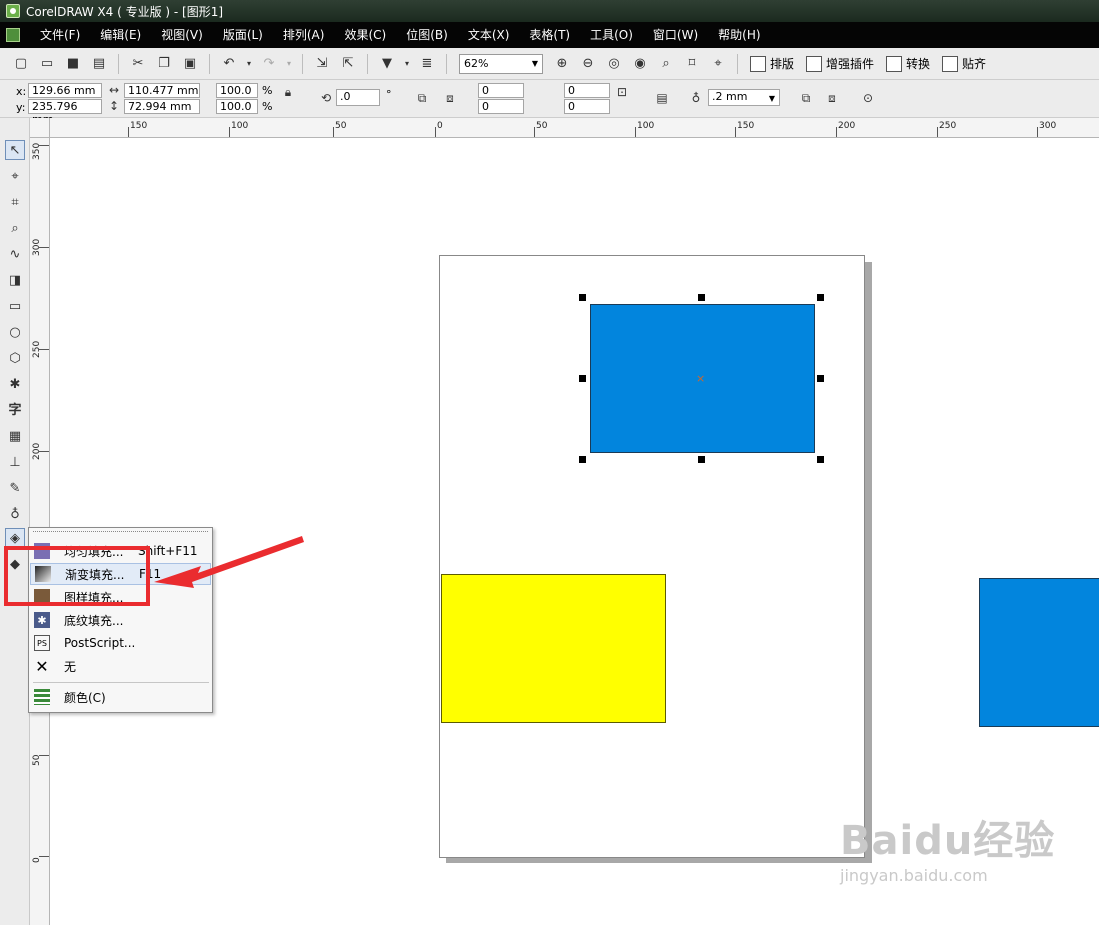  What do you see at coordinates (832, 98) in the screenshot?
I see `to-back-icon: ⧈` at bounding box center [832, 98].